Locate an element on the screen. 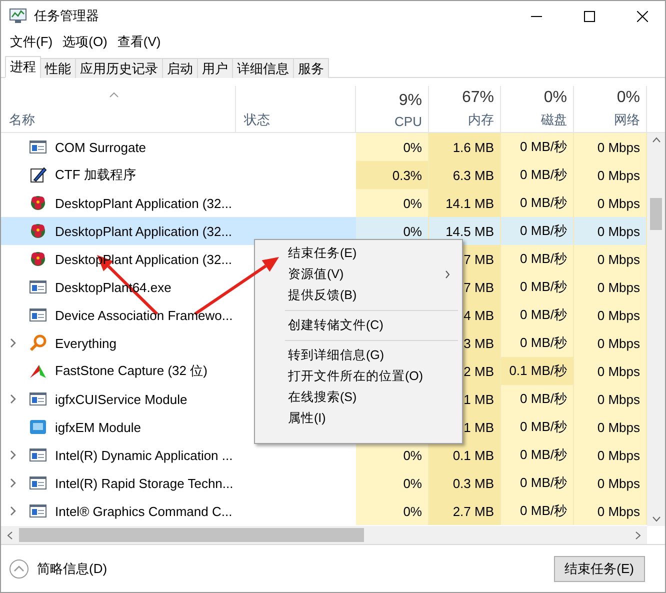  menu-item: 查看(V) is located at coordinates (139, 42).